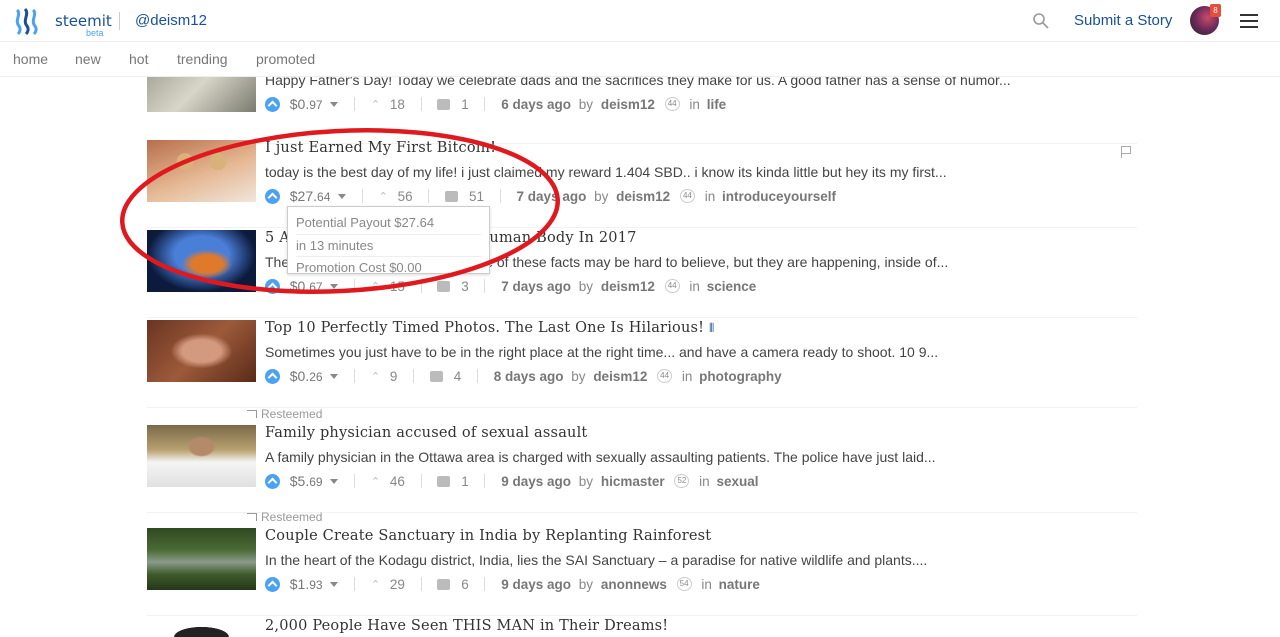  I want to click on vote-count: 9, so click(394, 376).